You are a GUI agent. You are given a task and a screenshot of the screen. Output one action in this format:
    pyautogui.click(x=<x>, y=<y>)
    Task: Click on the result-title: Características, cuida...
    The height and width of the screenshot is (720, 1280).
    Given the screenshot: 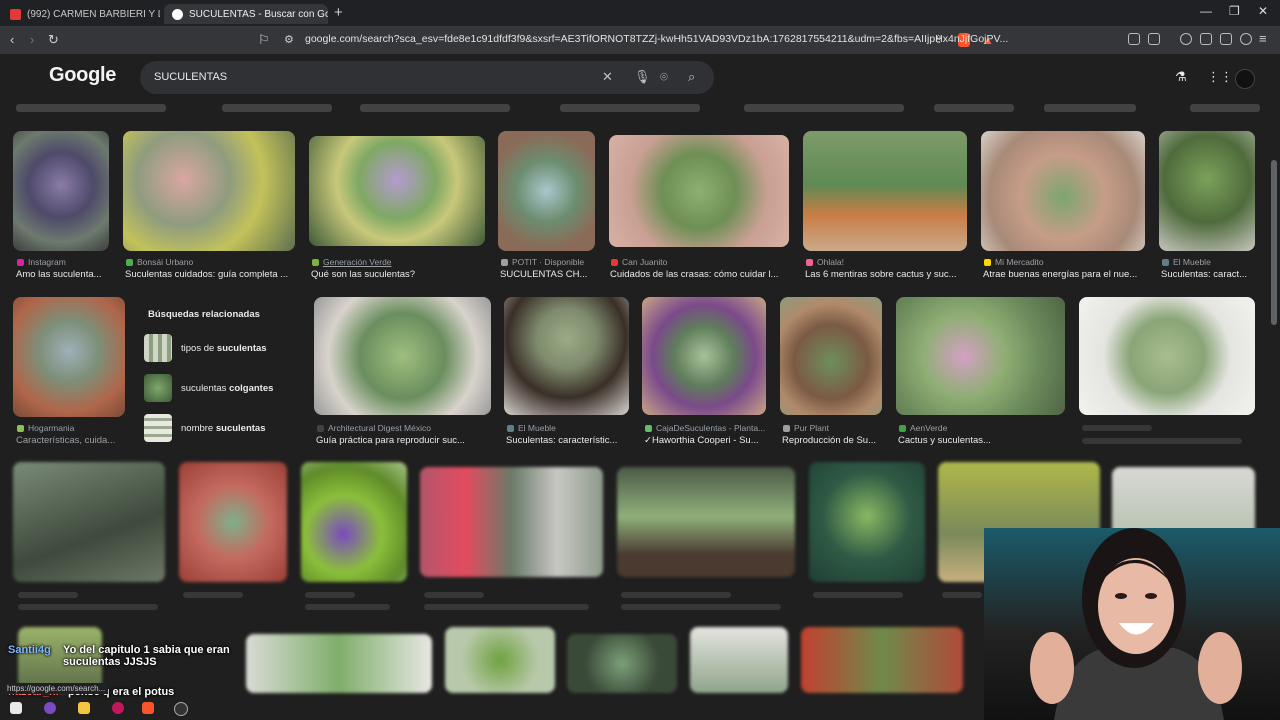 What is the action you would take?
    pyautogui.click(x=70, y=440)
    